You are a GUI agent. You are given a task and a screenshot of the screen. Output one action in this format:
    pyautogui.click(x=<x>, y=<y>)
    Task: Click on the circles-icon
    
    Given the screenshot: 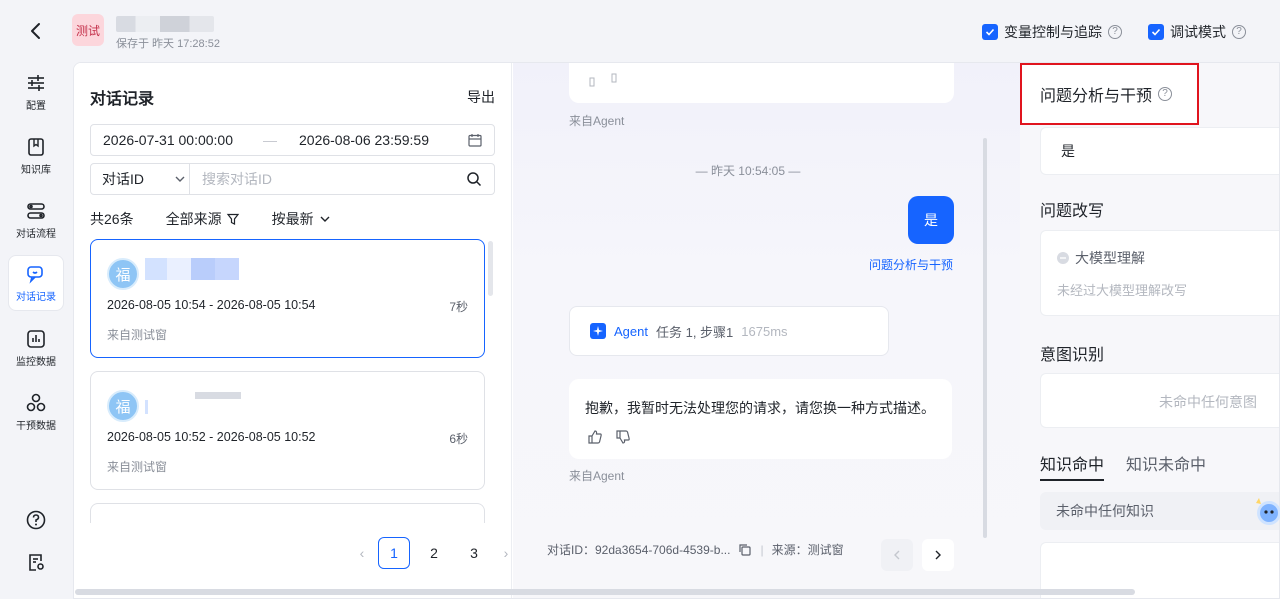 What is the action you would take?
    pyautogui.click(x=36, y=402)
    